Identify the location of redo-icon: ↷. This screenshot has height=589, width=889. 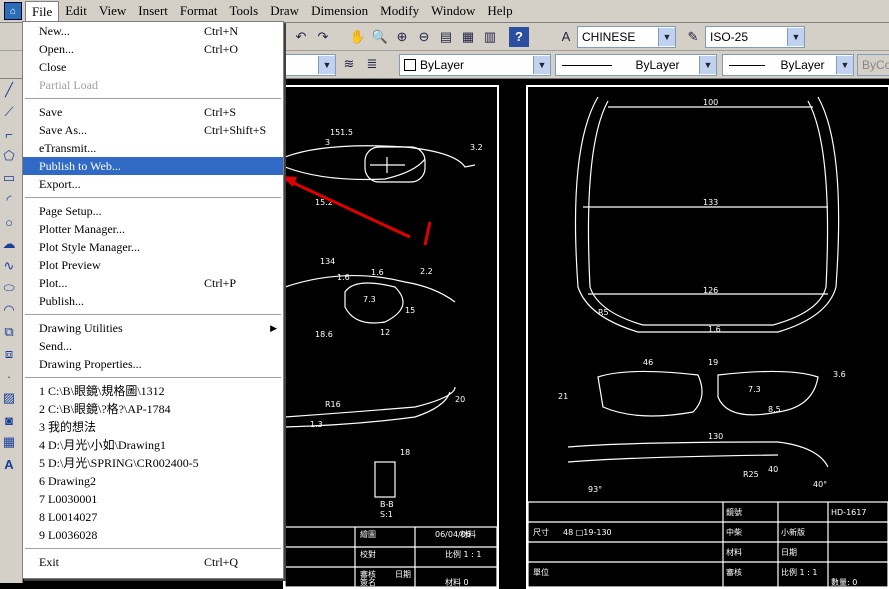
(323, 37).